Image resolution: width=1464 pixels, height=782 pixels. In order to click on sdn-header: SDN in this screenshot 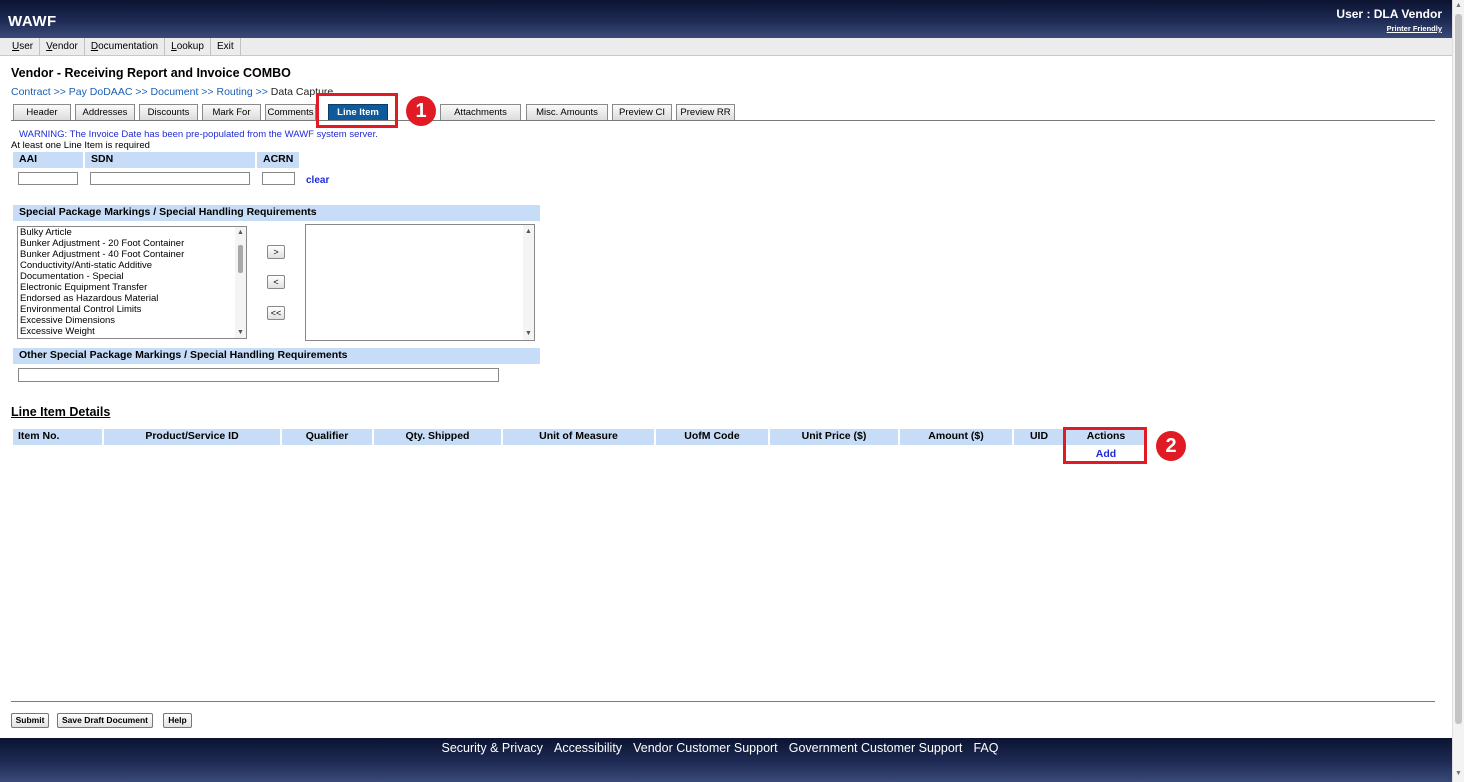, I will do `click(170, 160)`.